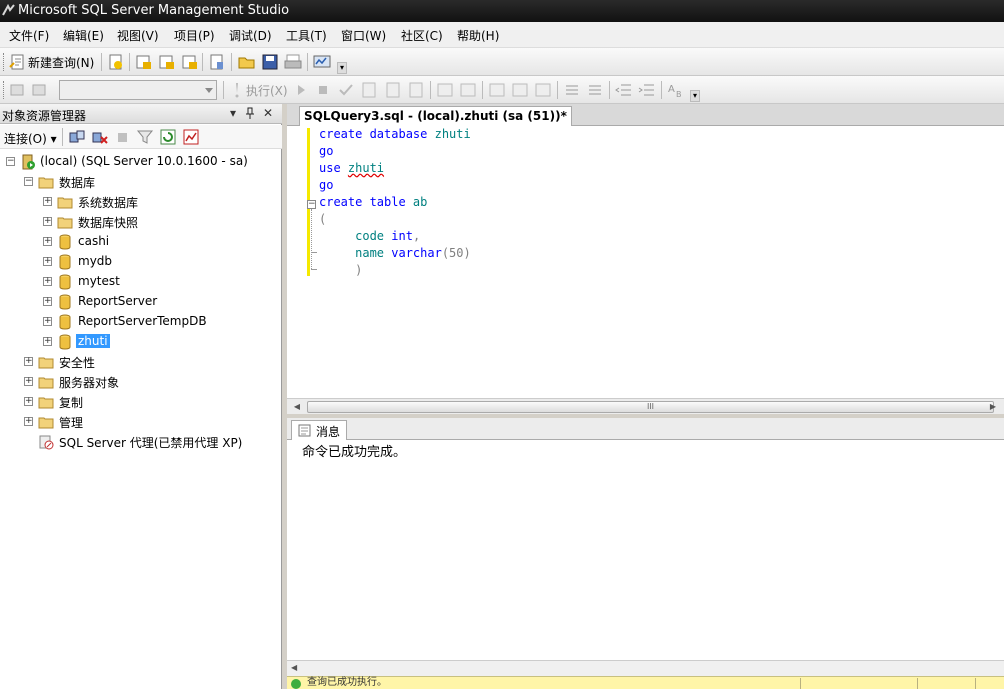 The height and width of the screenshot is (689, 1004). What do you see at coordinates (194, 35) in the screenshot?
I see `menu-project: 项目(P)` at bounding box center [194, 35].